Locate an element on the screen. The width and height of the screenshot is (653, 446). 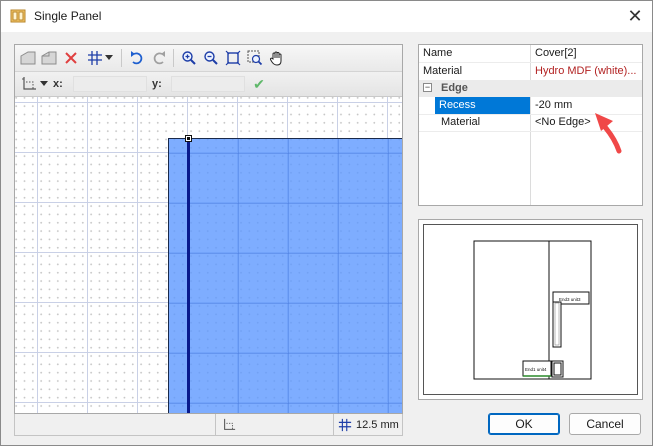
window-title: Single Panel is located at coordinates (68, 16).